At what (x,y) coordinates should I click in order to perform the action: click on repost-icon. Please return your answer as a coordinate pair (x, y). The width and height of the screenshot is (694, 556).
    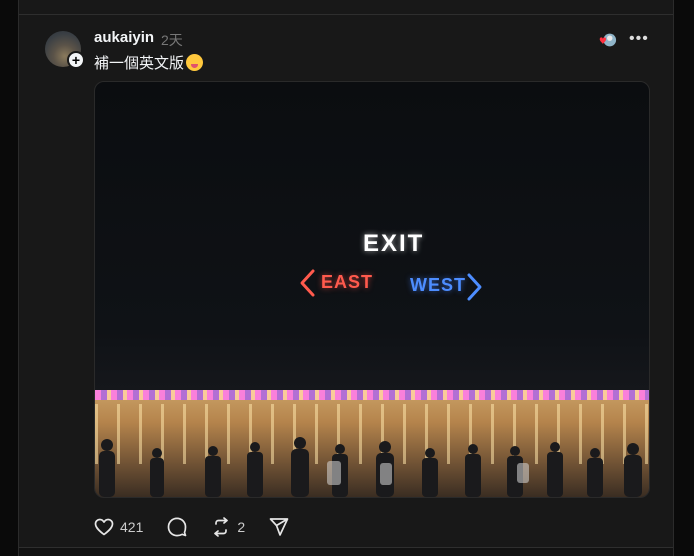
    Looking at the image, I should click on (221, 527).